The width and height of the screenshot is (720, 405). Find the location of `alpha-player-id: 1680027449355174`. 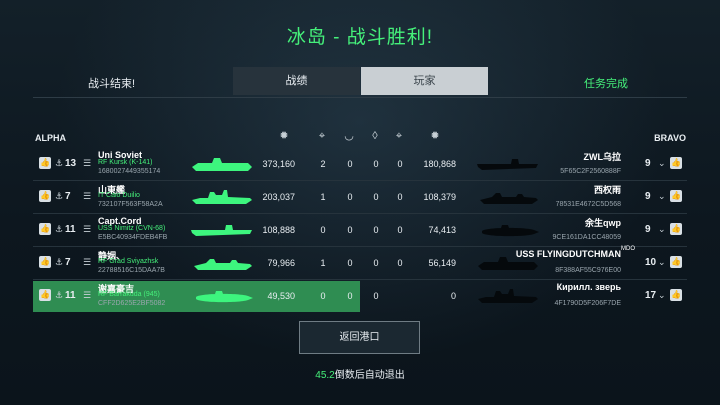

alpha-player-id: 1680027449355174 is located at coordinates (129, 171).